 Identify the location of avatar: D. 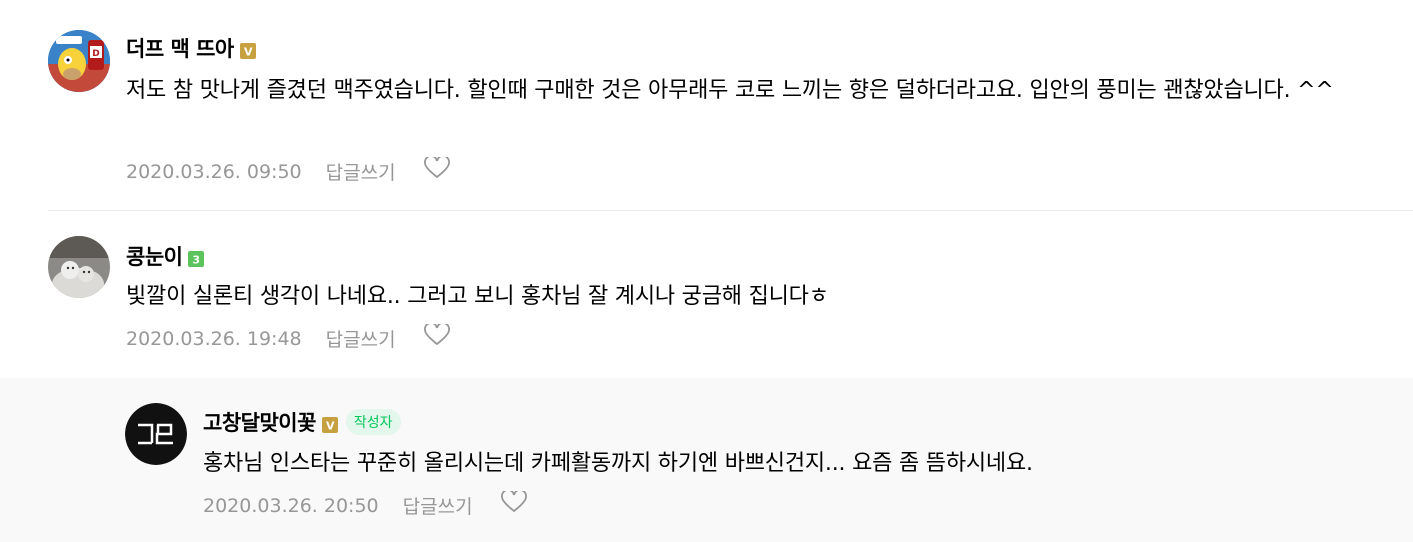
(79, 61).